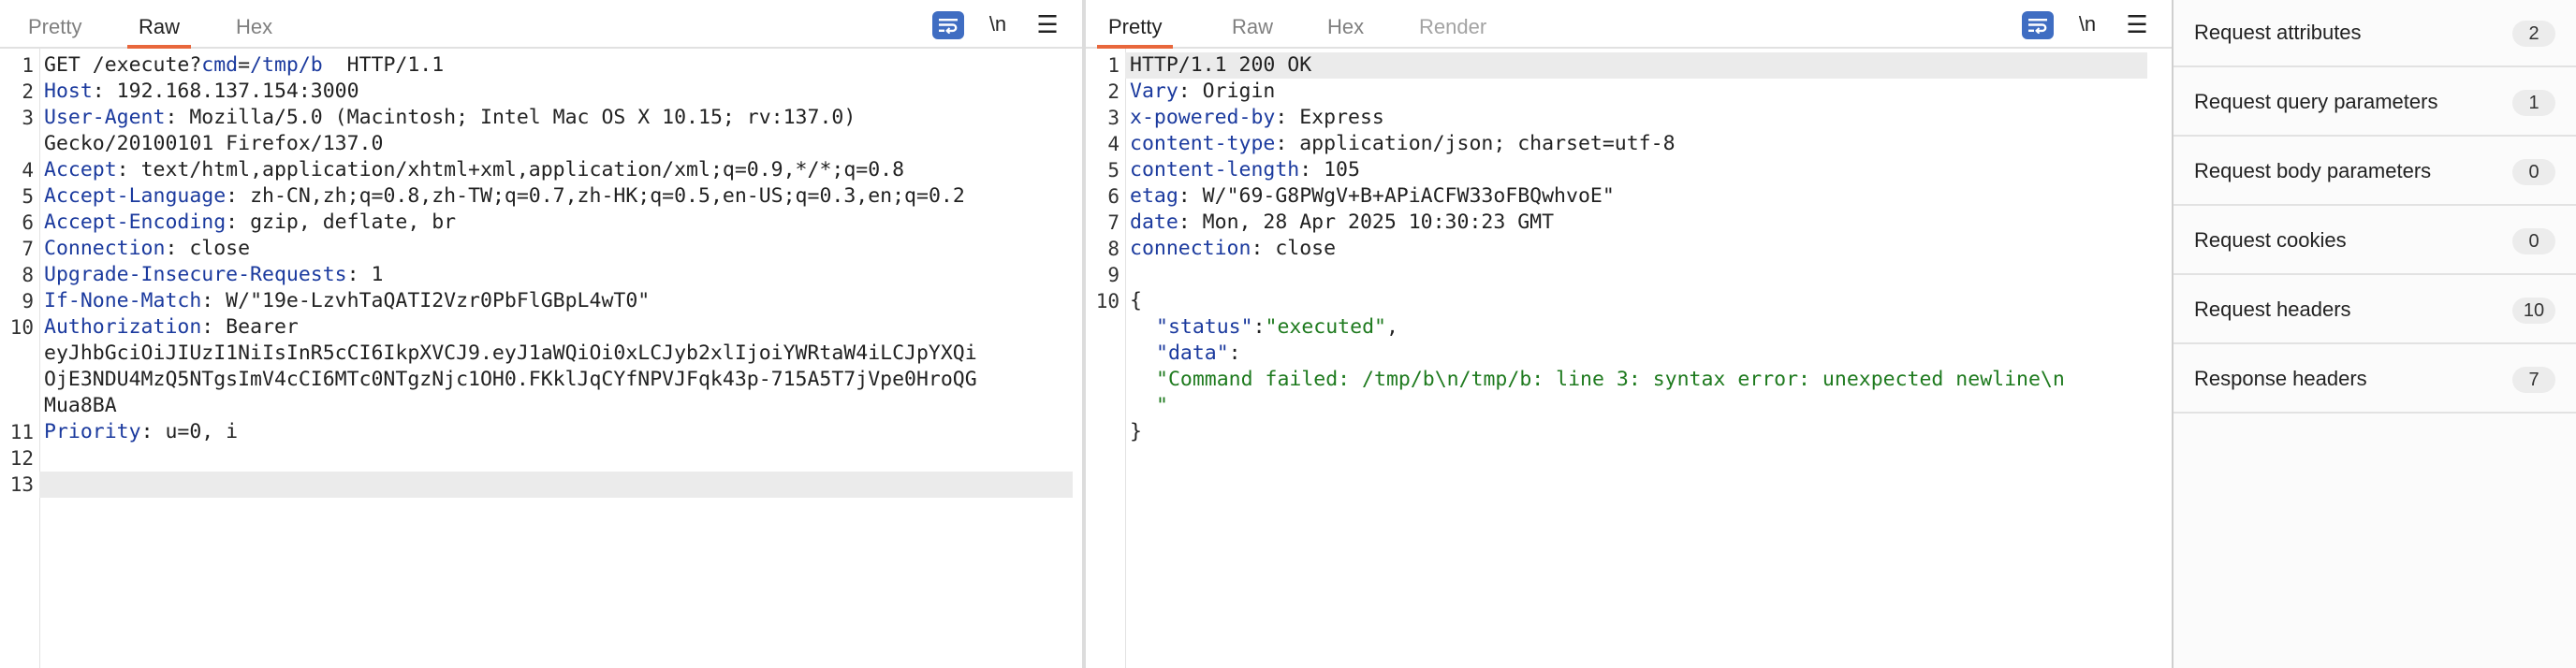  I want to click on header-line: x-powered-by: Express, so click(1257, 117).